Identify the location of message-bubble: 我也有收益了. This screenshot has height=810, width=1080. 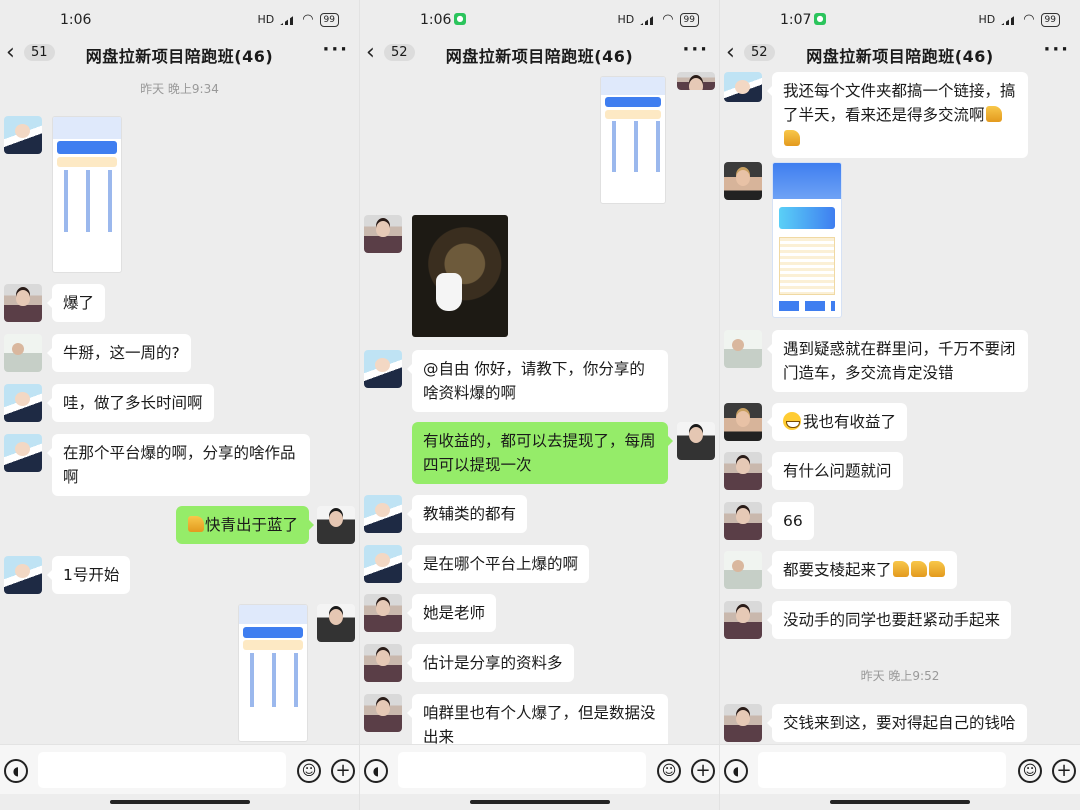
(837, 422).